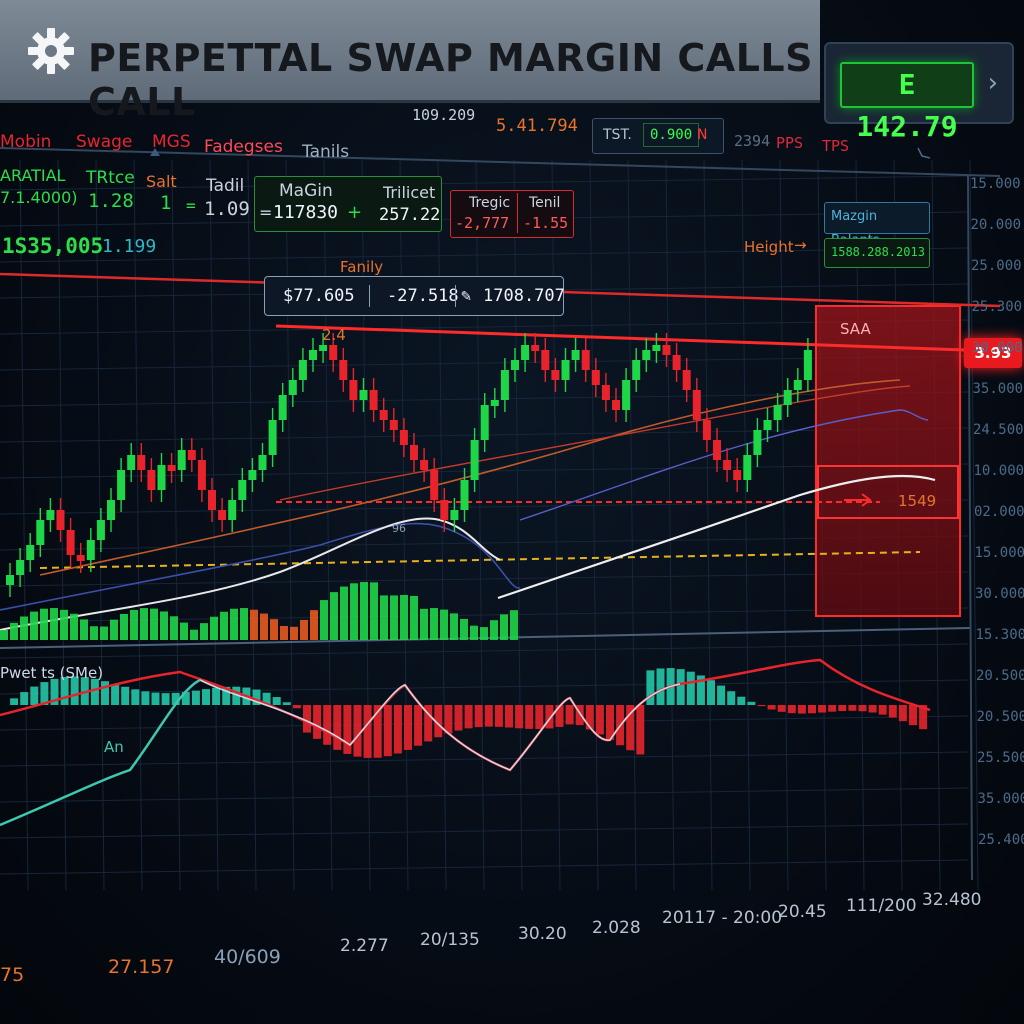 The height and width of the screenshot is (1024, 1024). I want to click on equals-sign-1: =, so click(191, 205).